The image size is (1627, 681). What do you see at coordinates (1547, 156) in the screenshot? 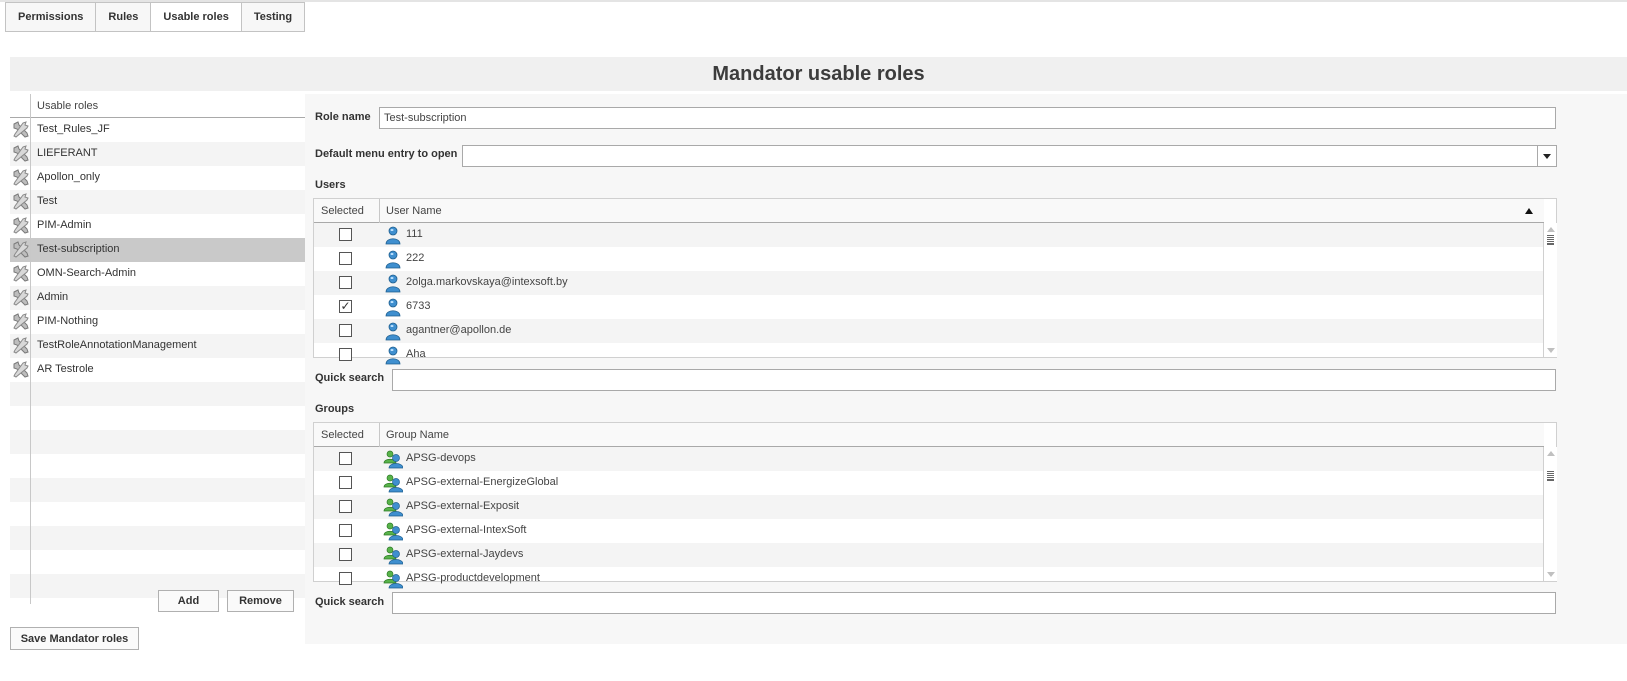
I see `default-menu-dropdown-button` at bounding box center [1547, 156].